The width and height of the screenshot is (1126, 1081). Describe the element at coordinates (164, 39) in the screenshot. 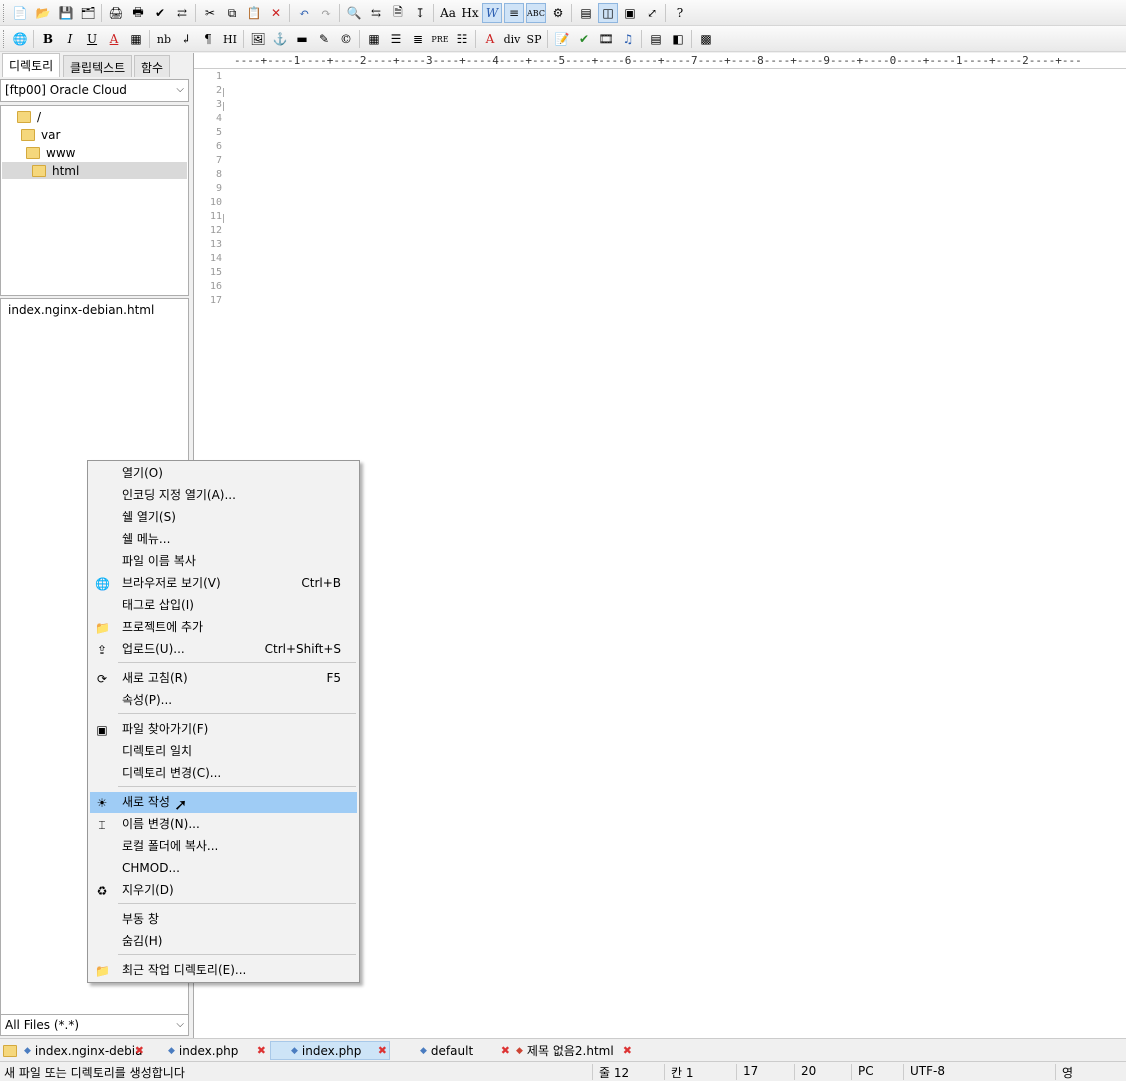

I see `nbsp-icon: nb` at that location.